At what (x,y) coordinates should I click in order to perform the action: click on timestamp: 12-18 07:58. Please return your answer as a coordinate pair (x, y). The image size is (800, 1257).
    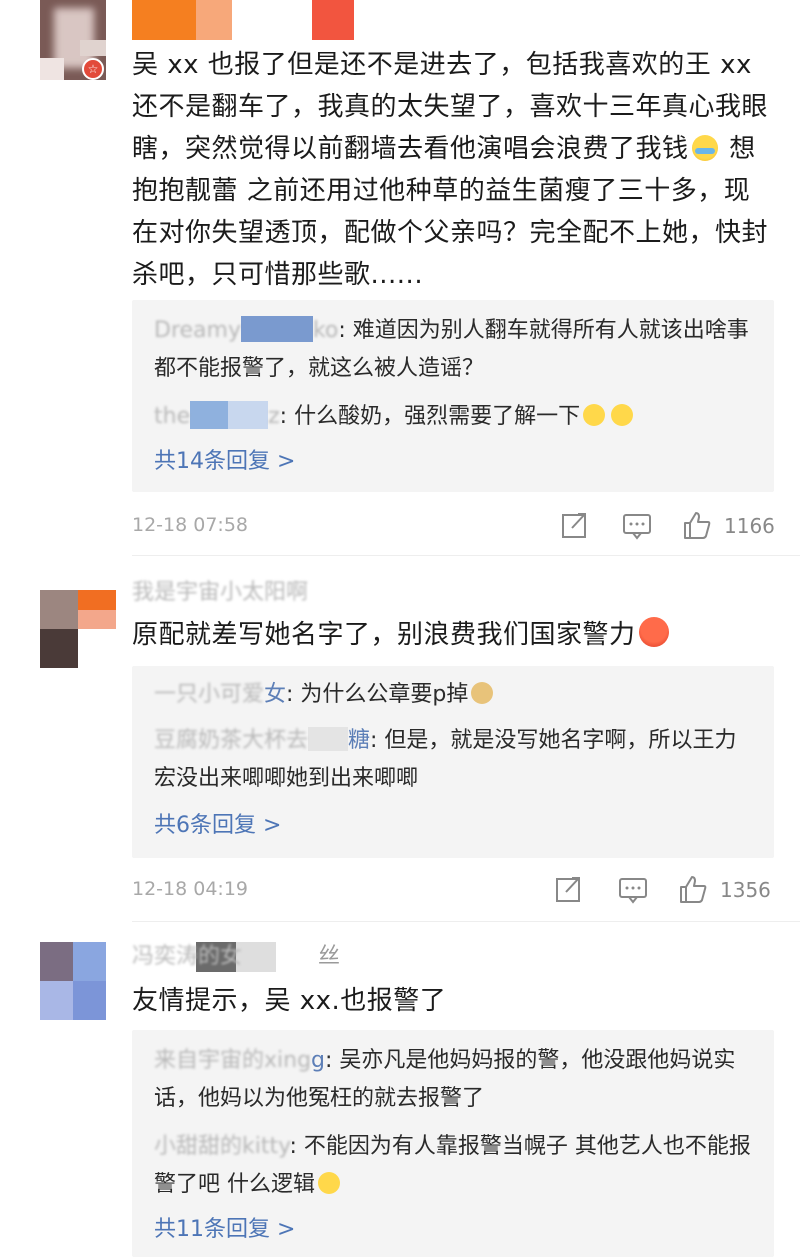
    Looking at the image, I should click on (190, 525).